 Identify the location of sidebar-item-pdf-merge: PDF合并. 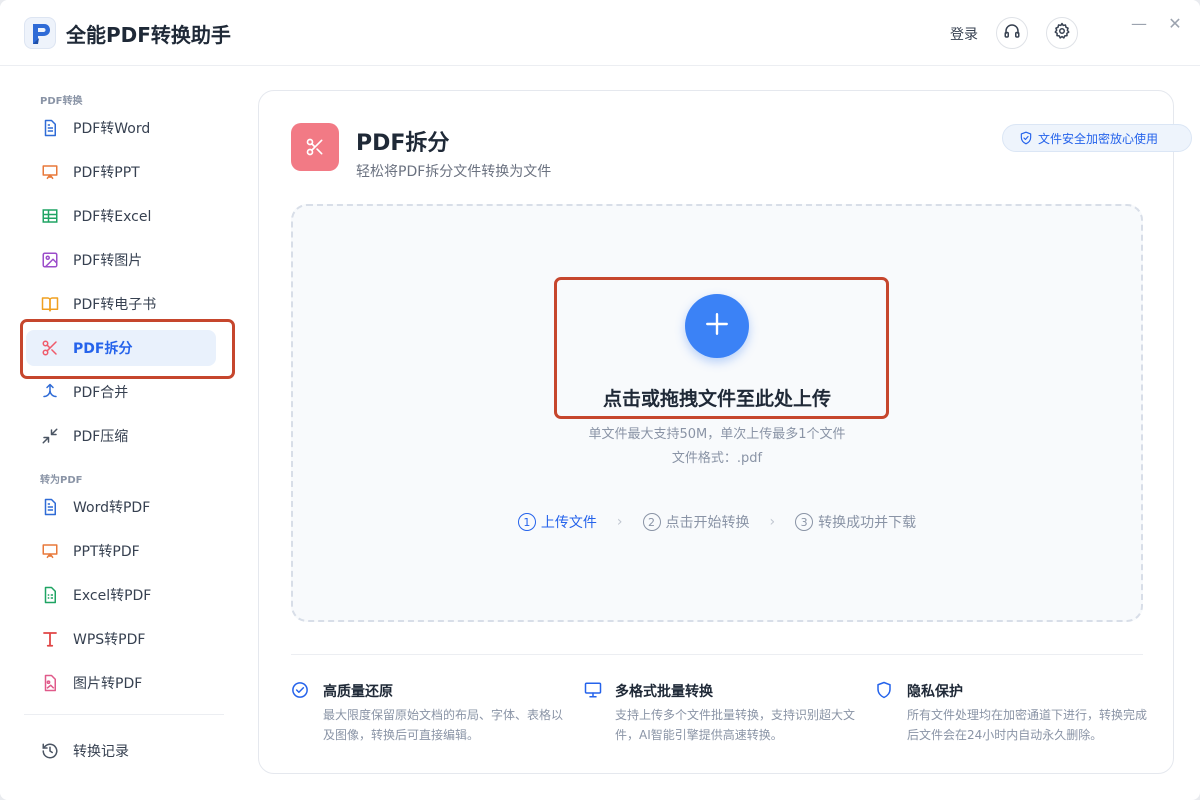
(121, 392).